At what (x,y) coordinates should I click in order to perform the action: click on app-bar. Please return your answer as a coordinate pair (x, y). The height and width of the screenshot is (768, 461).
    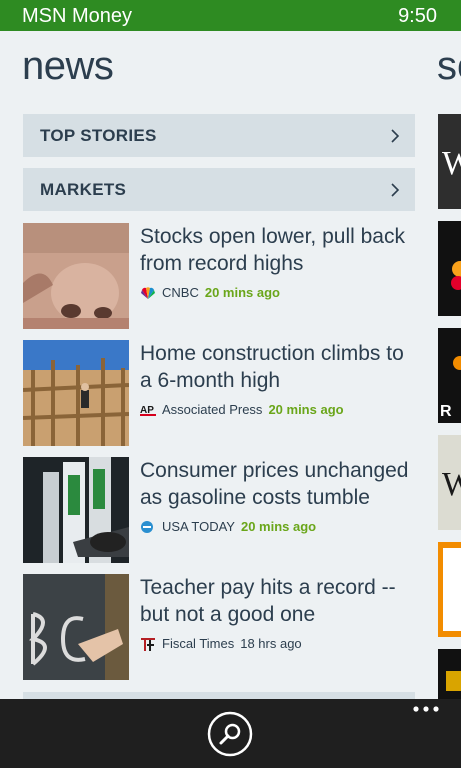
    Looking at the image, I should click on (230, 733).